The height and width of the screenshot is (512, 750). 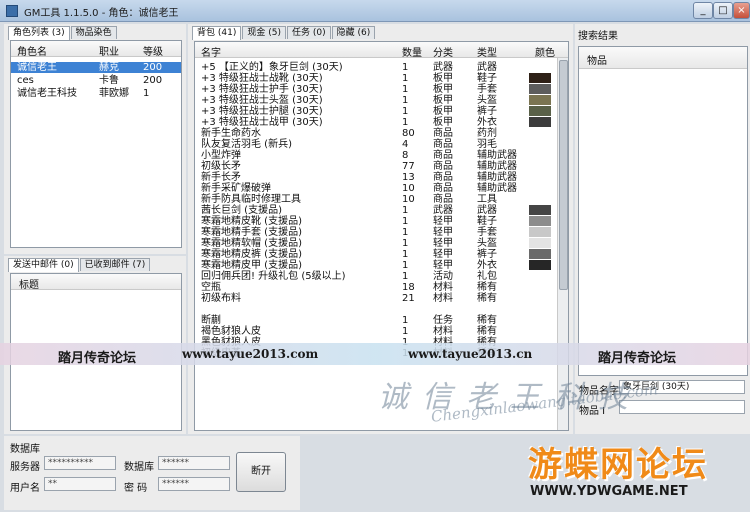 I want to click on tab-character-list: 角色列表 (3), so click(x=39, y=33).